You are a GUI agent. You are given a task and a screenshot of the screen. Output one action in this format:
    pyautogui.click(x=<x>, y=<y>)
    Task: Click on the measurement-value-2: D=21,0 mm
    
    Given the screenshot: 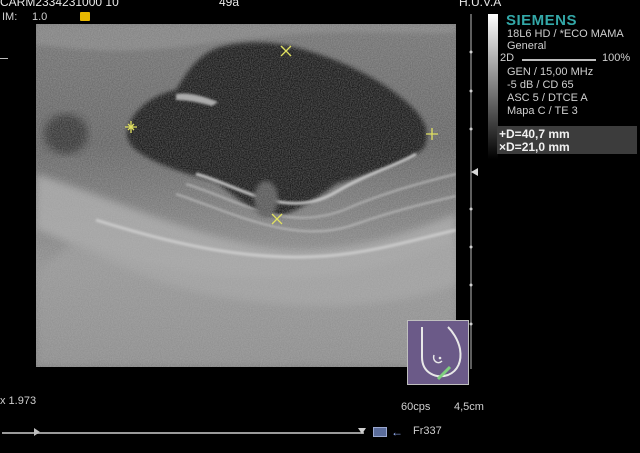 What is the action you would take?
    pyautogui.click(x=538, y=147)
    